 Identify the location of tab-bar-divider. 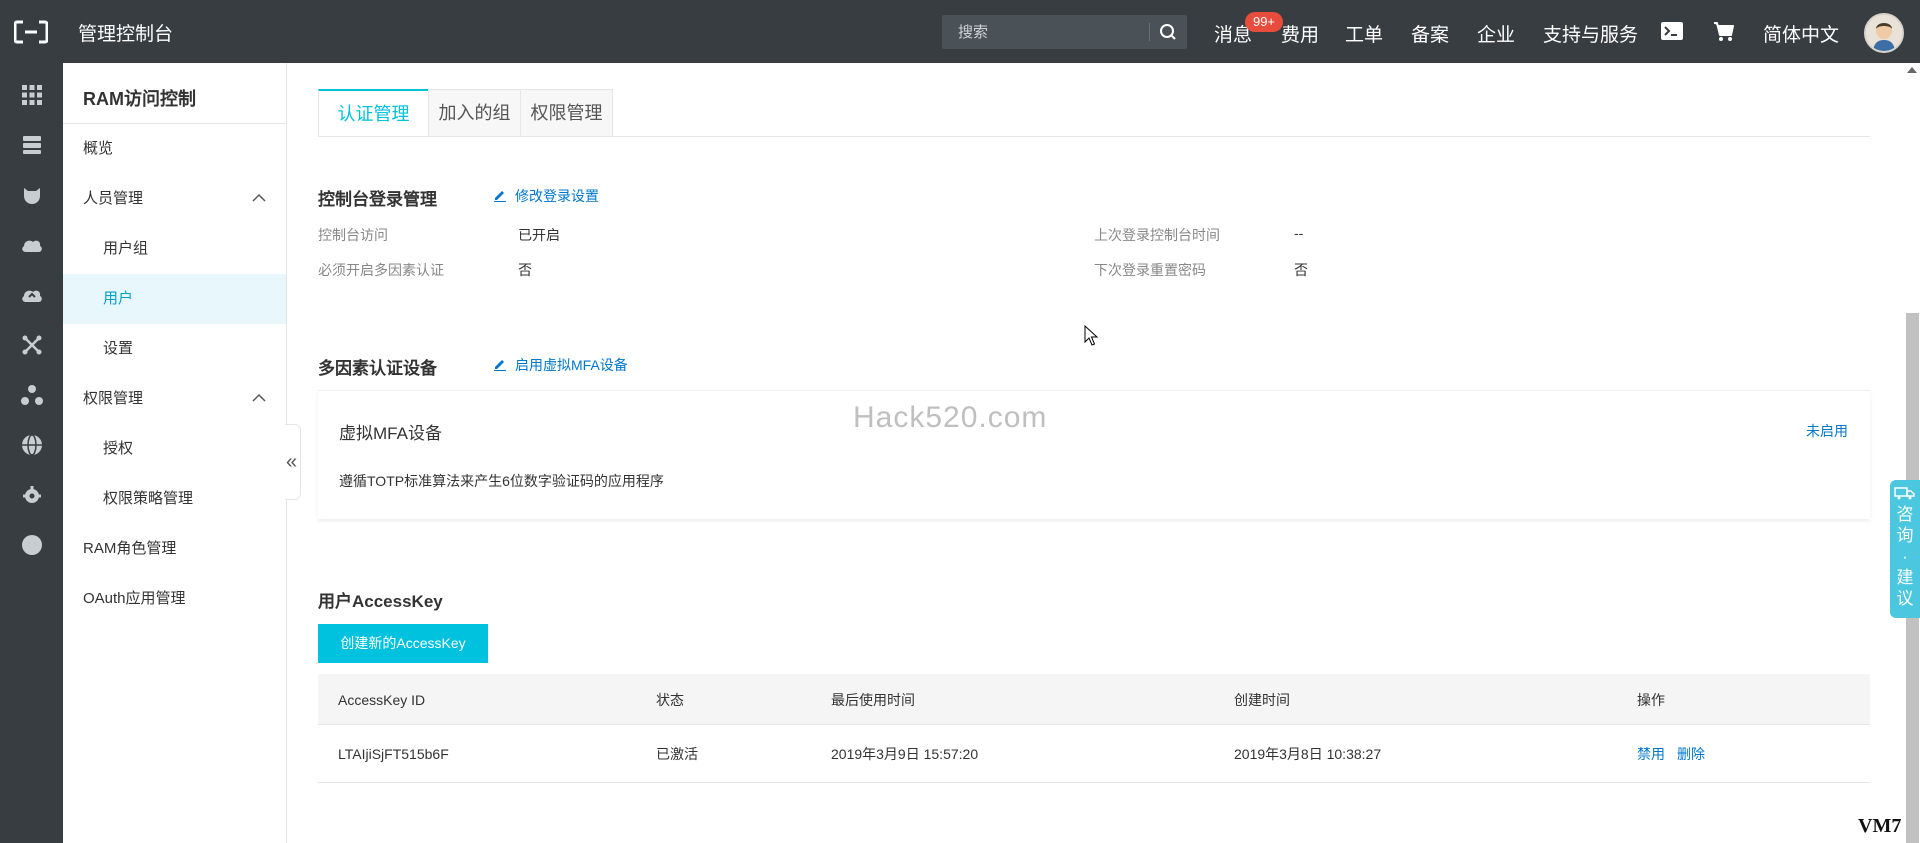
(1094, 136).